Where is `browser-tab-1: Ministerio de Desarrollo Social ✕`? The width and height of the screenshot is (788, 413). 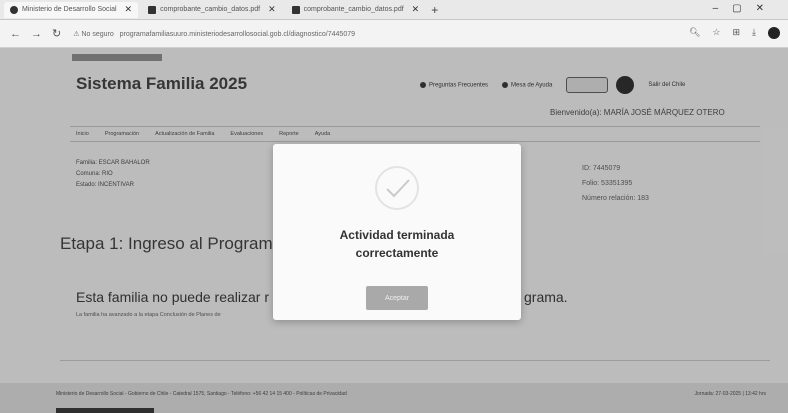
browser-tab-1: Ministerio de Desarrollo Social ✕ is located at coordinates (71, 9).